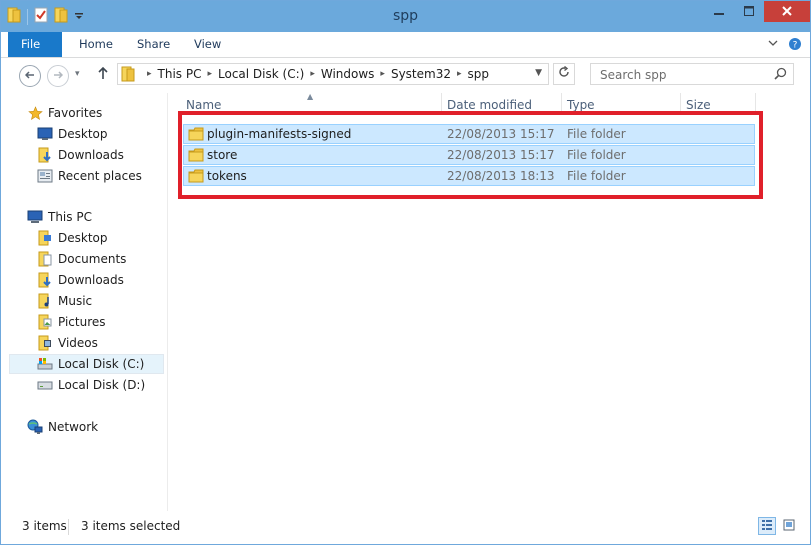 The image size is (811, 545). What do you see at coordinates (685, 75) in the screenshot?
I see `search-input` at bounding box center [685, 75].